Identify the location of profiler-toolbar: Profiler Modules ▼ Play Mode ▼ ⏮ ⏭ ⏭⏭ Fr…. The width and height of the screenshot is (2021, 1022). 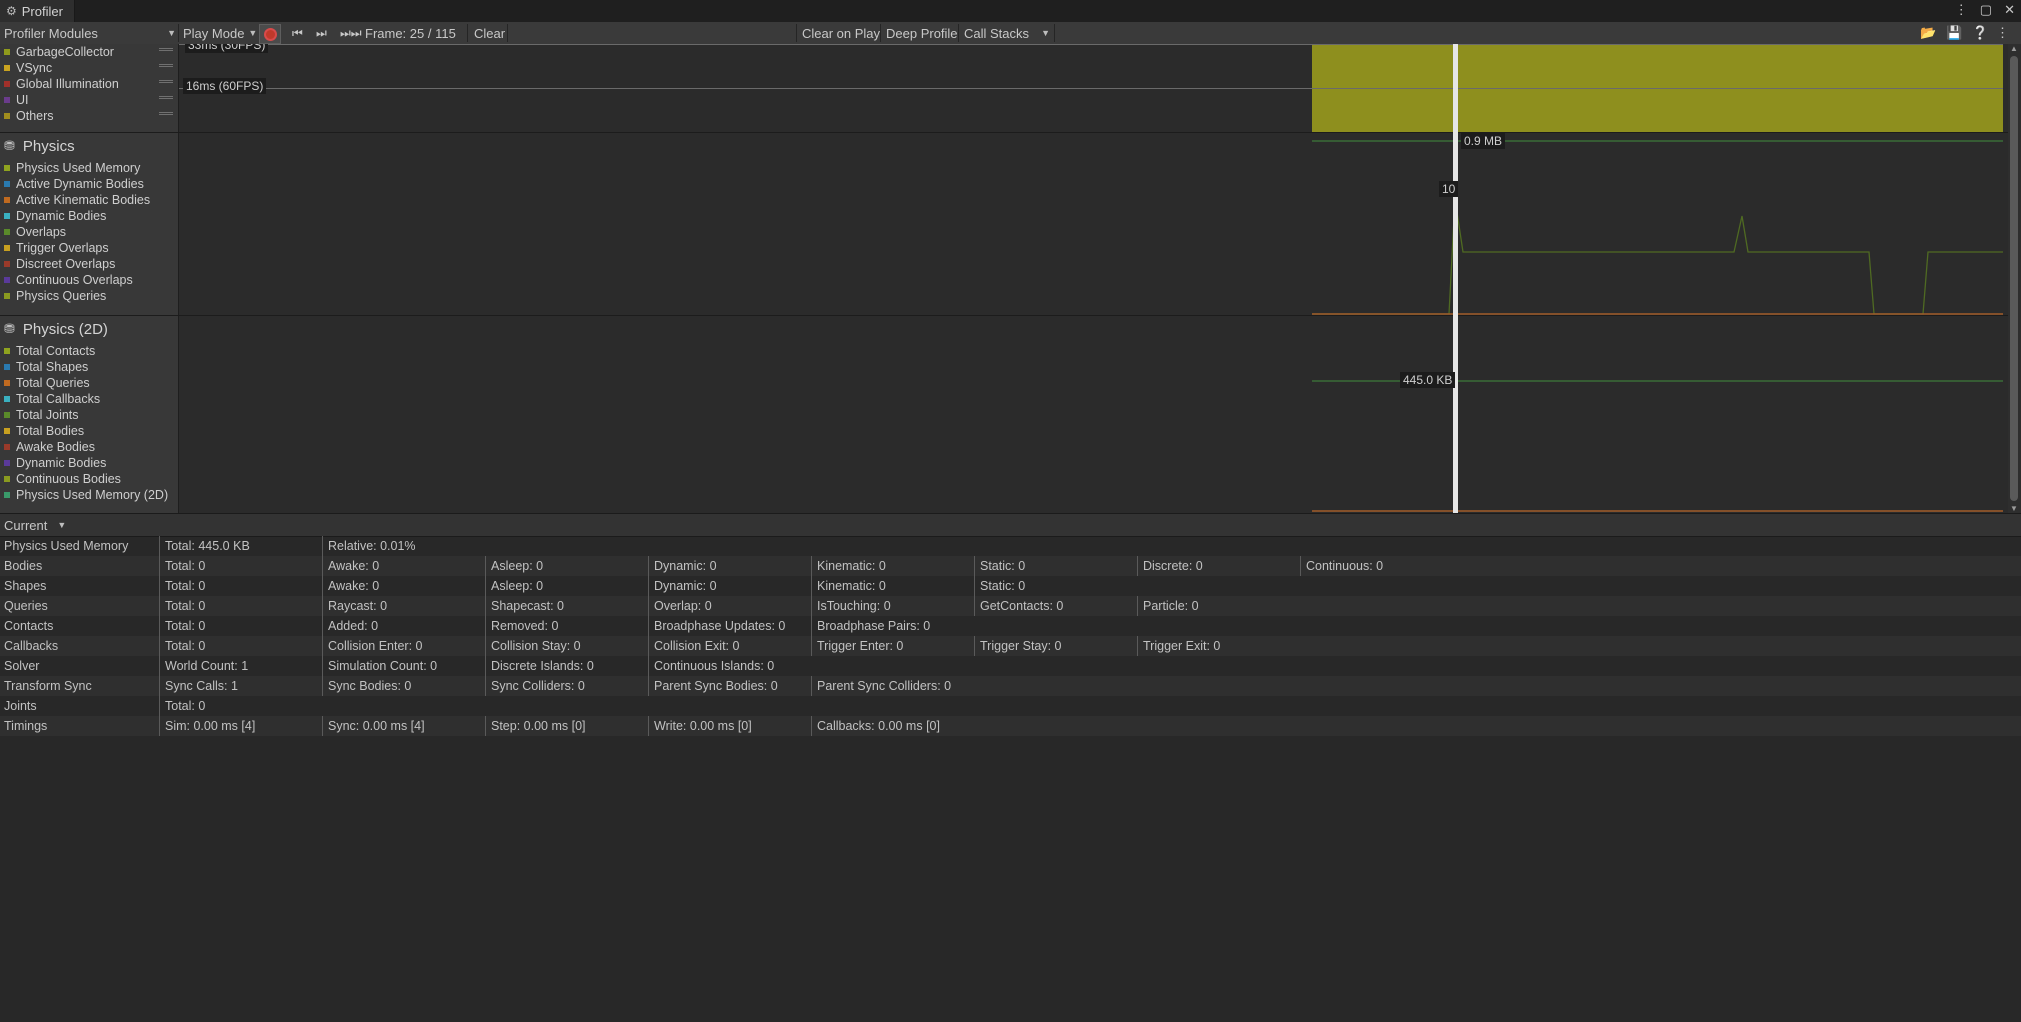
(1010, 33).